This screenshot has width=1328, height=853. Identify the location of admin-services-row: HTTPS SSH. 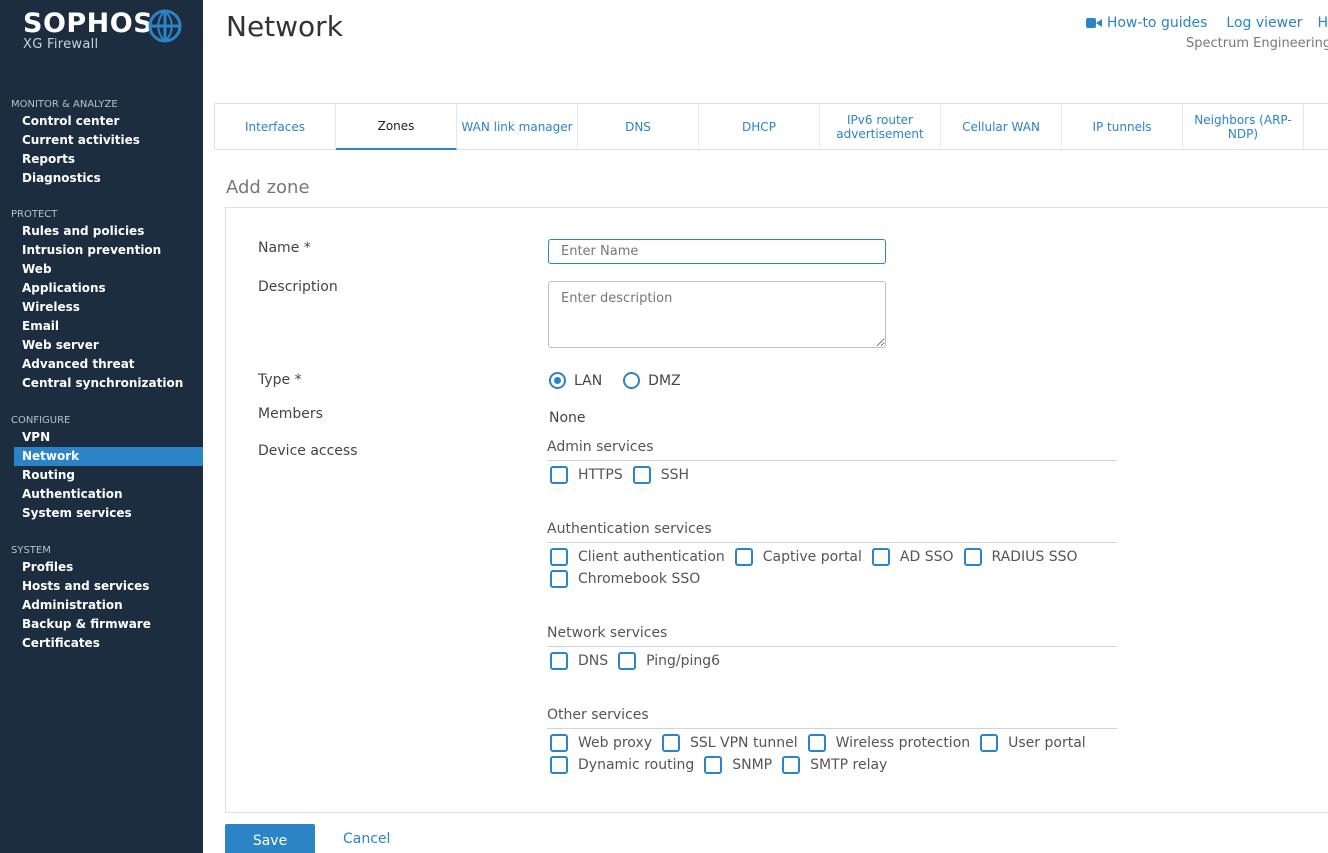
(624, 475).